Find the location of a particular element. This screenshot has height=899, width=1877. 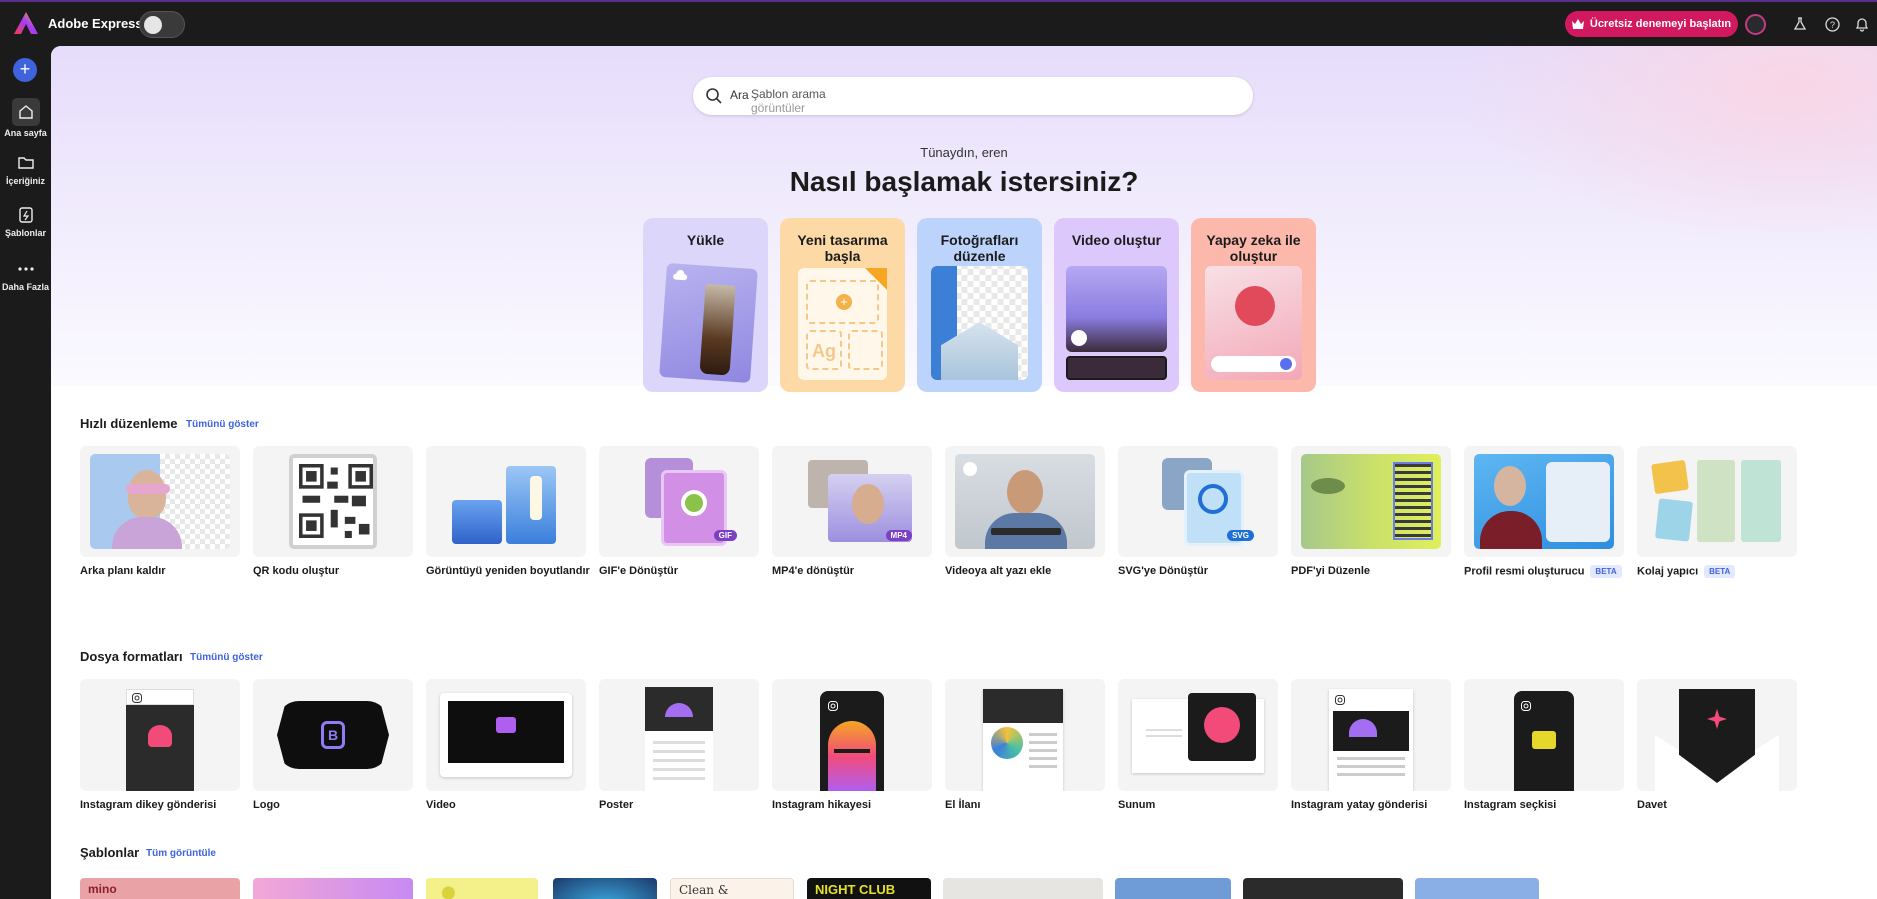

upload-photo-art is located at coordinates (708, 323).